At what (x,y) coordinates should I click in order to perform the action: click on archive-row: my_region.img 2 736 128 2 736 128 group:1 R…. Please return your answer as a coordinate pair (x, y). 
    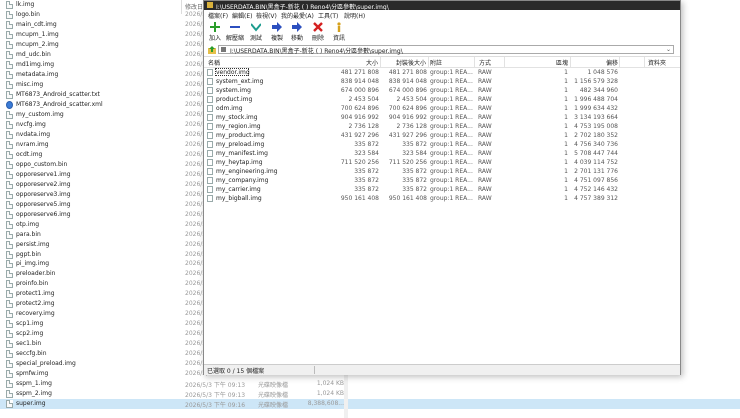
    Looking at the image, I should click on (442, 126).